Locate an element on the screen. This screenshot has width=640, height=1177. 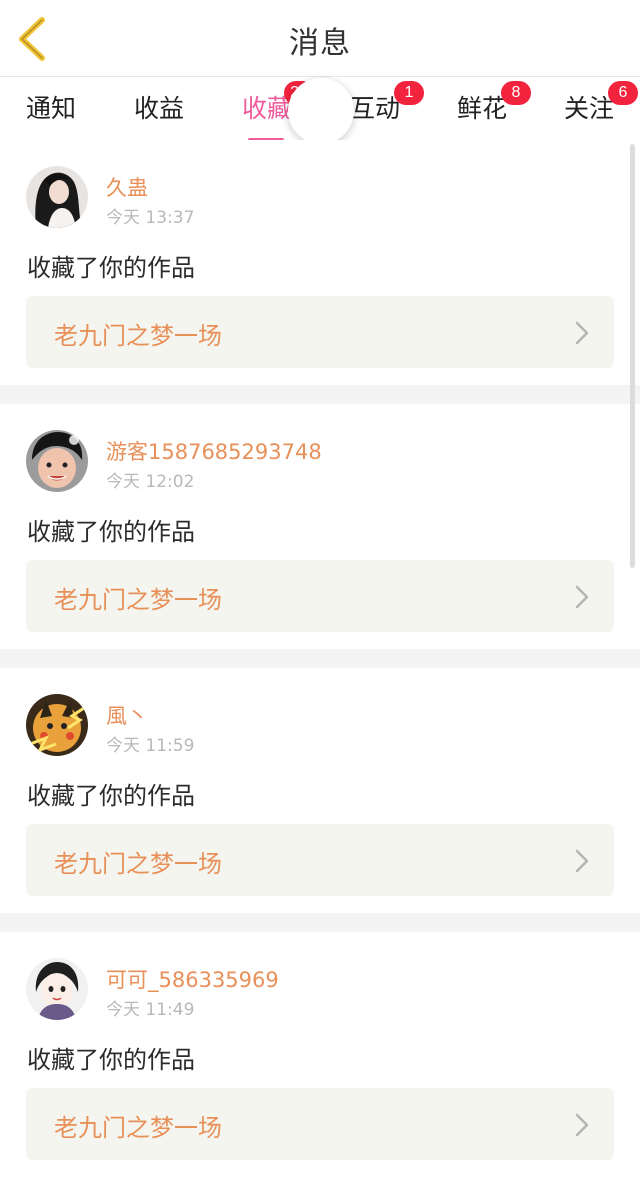
timestamp: 今天 11:59 is located at coordinates (150, 746).